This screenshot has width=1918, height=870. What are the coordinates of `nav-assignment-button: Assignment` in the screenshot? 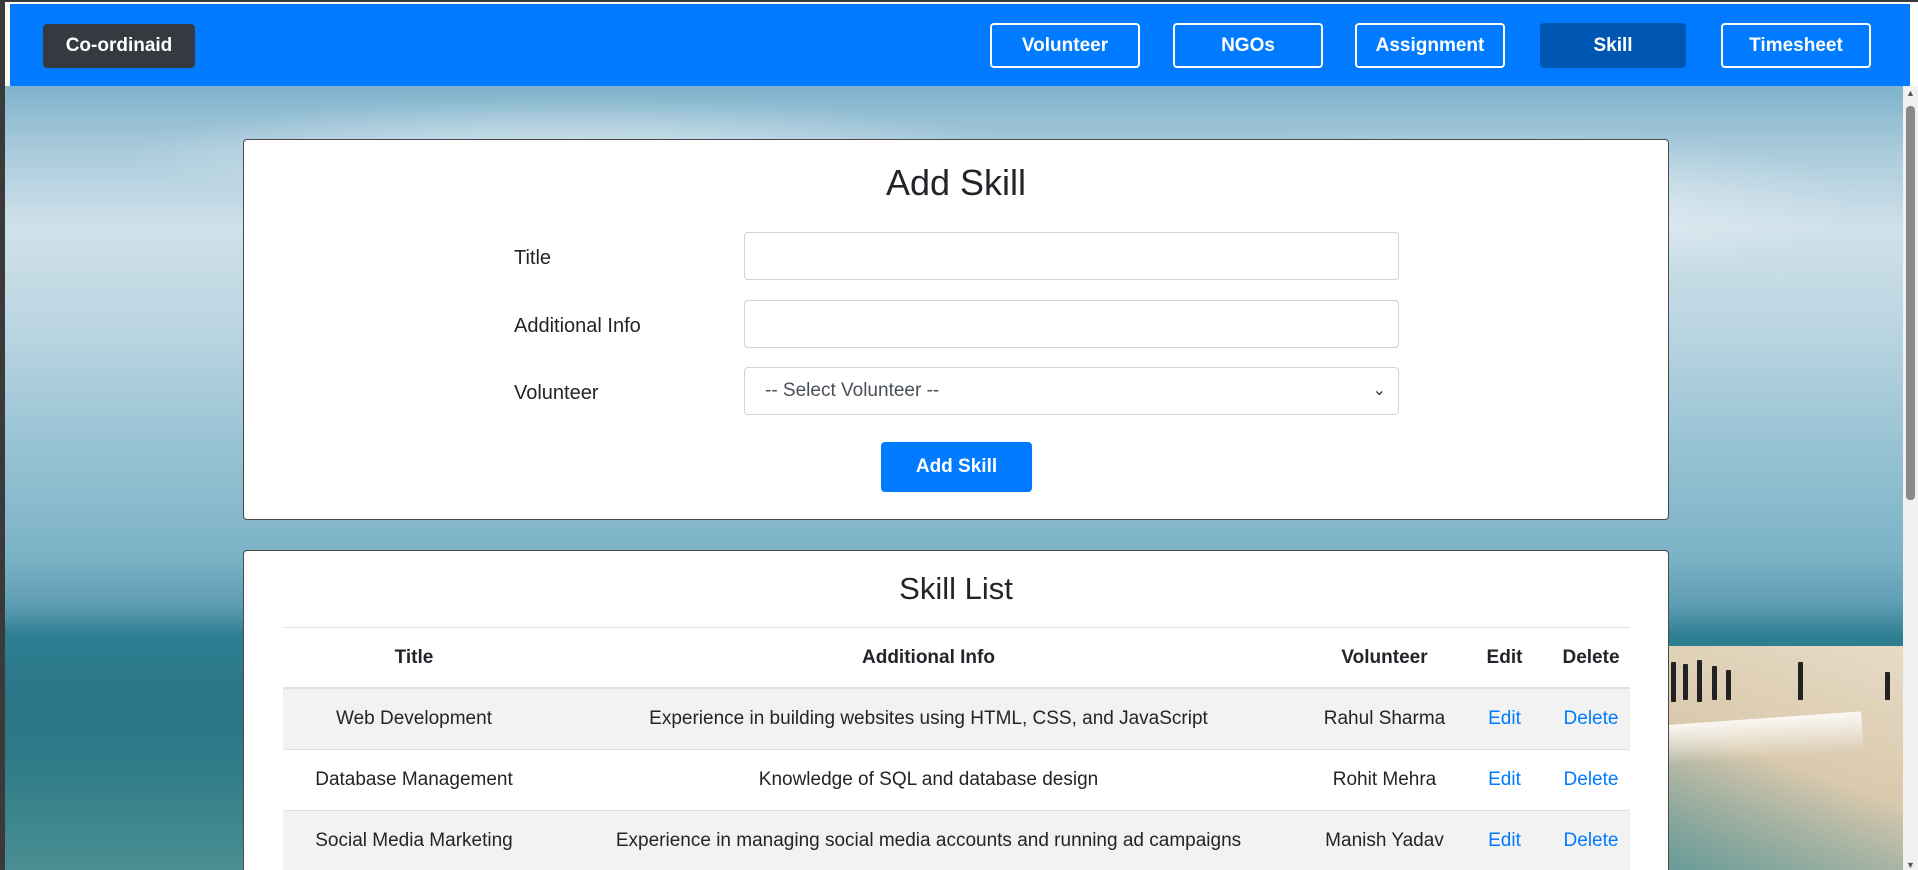 It's located at (1430, 45).